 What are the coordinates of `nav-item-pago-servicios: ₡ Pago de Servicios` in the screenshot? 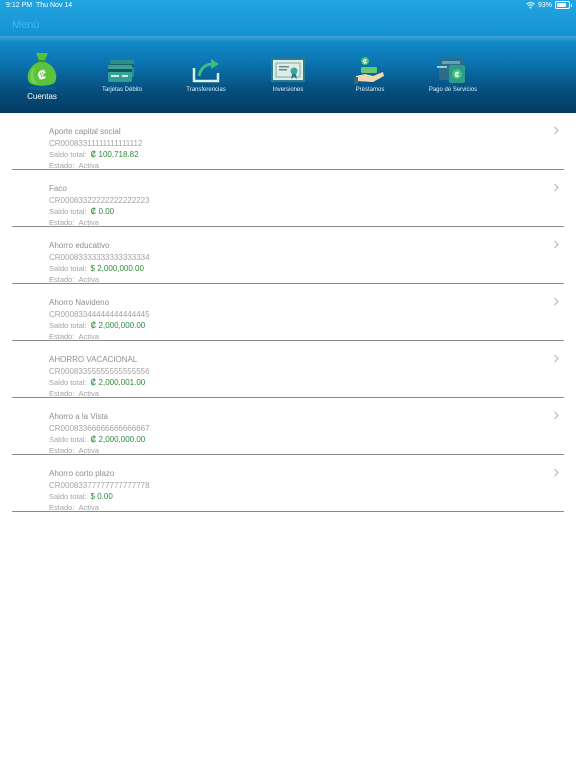 It's located at (453, 77).